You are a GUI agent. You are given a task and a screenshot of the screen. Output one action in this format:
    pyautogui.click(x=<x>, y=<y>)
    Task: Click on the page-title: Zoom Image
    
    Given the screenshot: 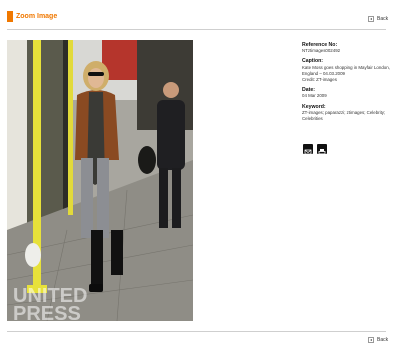 What is the action you would take?
    pyautogui.click(x=37, y=16)
    